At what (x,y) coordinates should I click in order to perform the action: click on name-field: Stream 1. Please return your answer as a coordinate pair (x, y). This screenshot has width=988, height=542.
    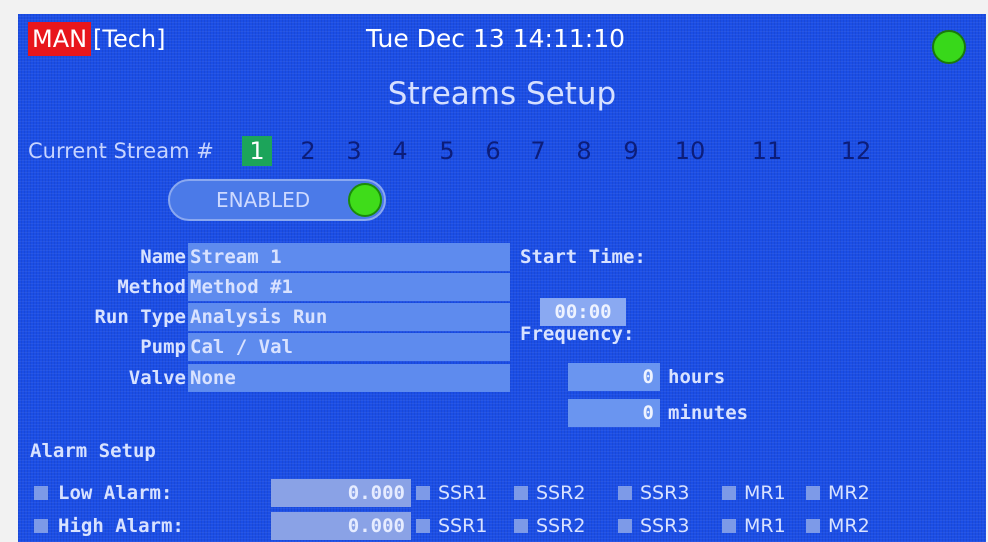
    Looking at the image, I should click on (349, 257).